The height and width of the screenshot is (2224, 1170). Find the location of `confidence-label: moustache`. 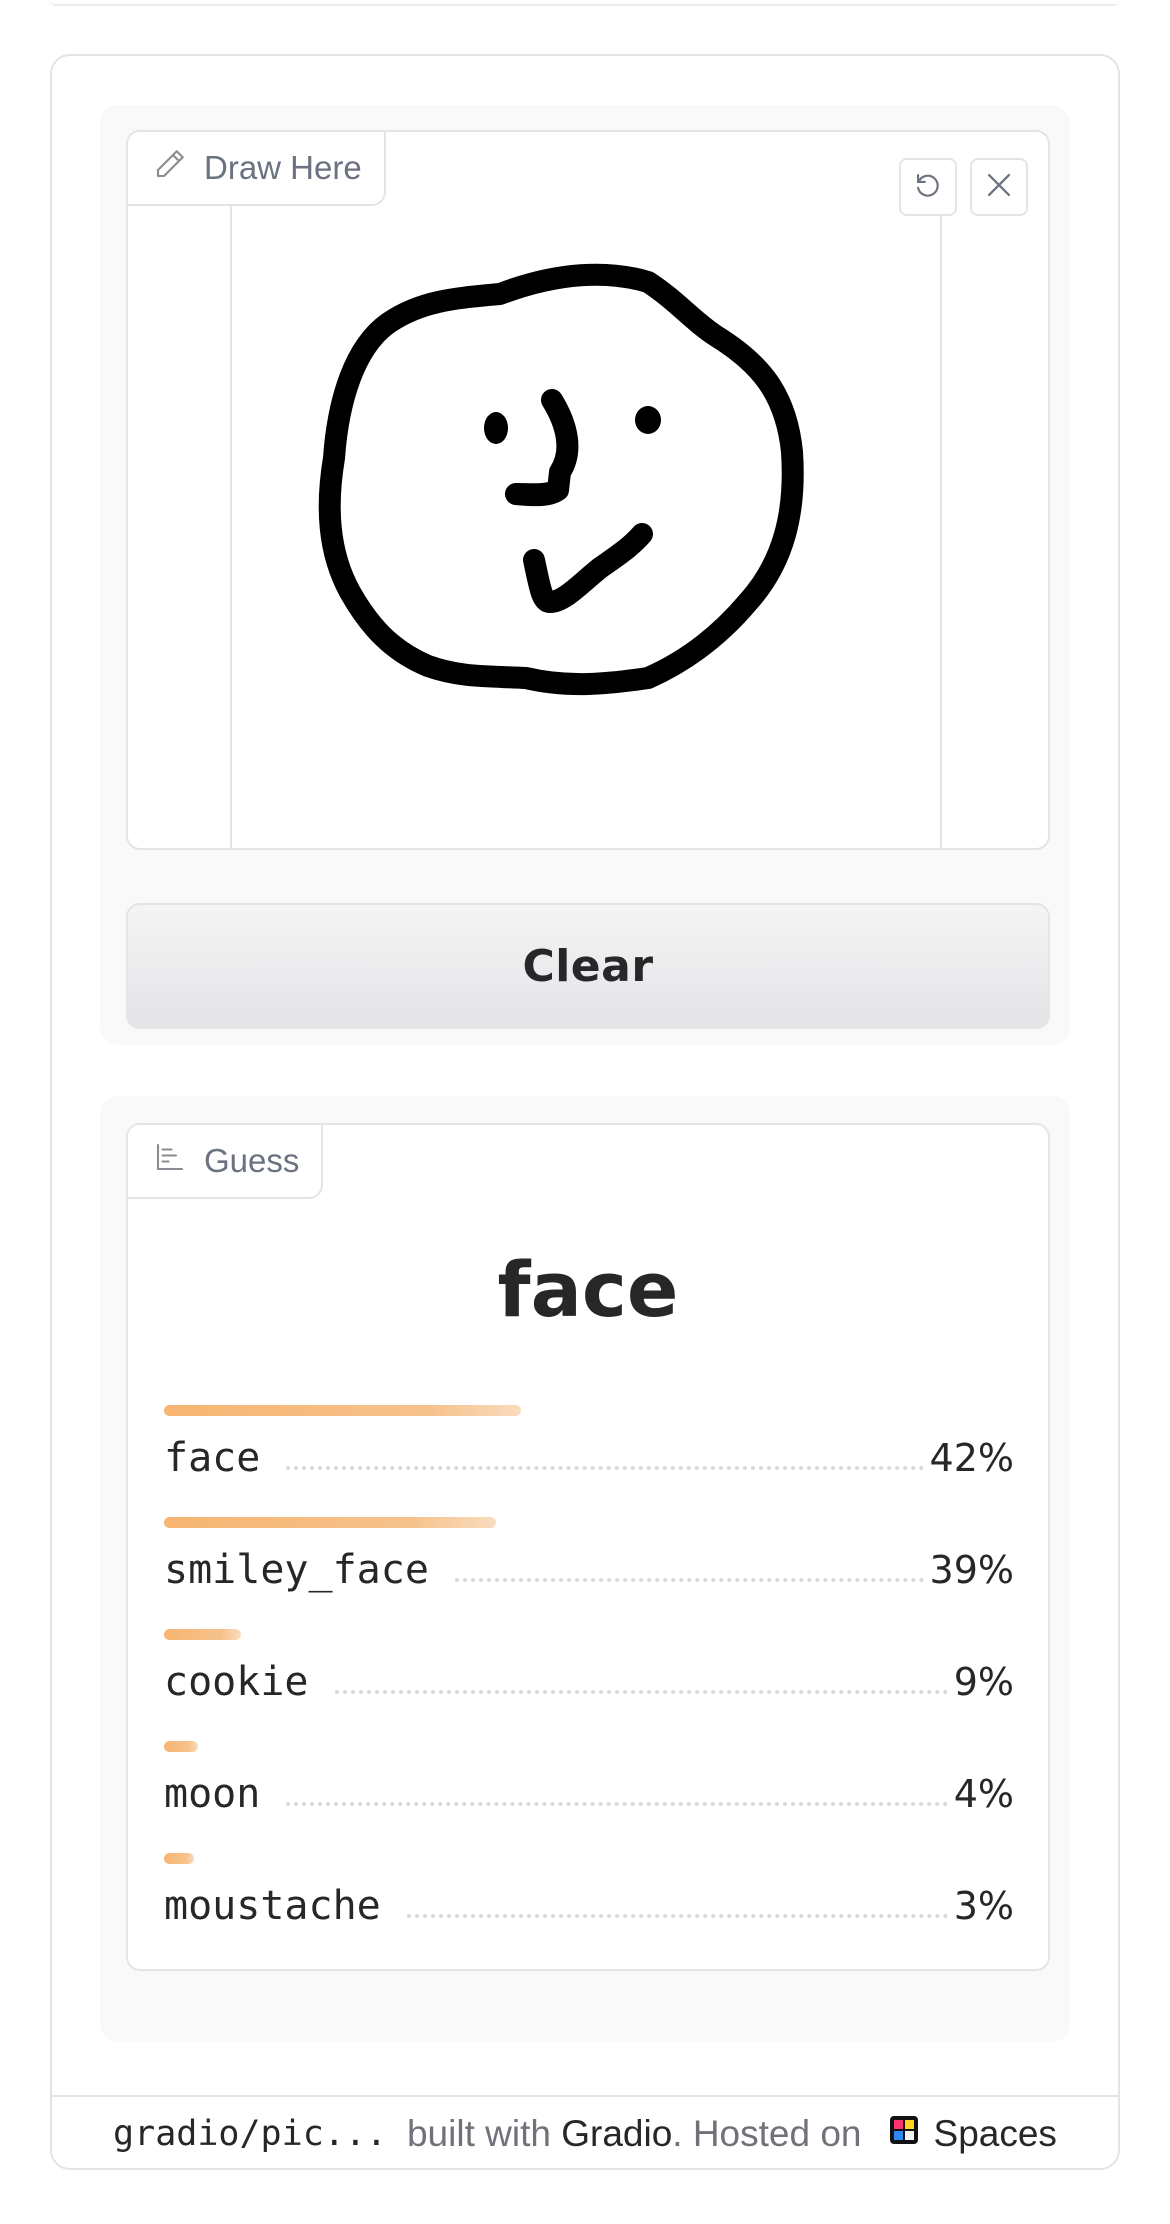

confidence-label: moustache is located at coordinates (272, 1906).